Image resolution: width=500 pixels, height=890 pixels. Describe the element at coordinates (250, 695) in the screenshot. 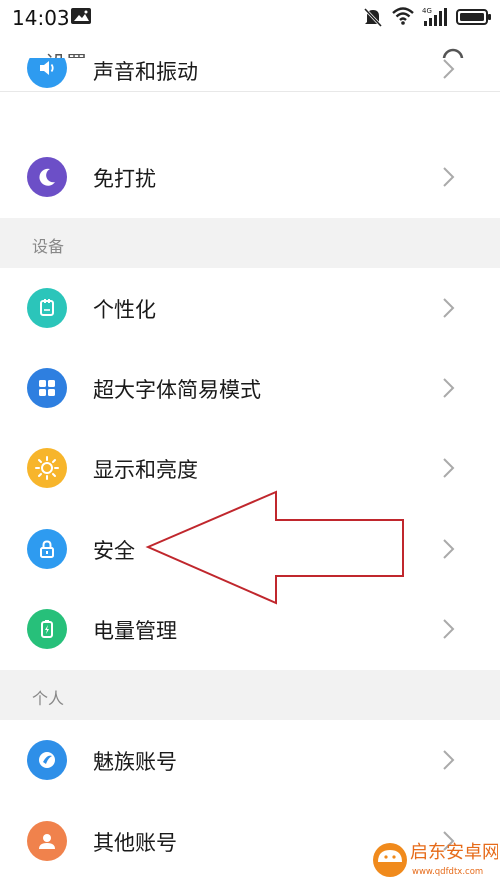

I see `section-header-personal: 个人` at that location.